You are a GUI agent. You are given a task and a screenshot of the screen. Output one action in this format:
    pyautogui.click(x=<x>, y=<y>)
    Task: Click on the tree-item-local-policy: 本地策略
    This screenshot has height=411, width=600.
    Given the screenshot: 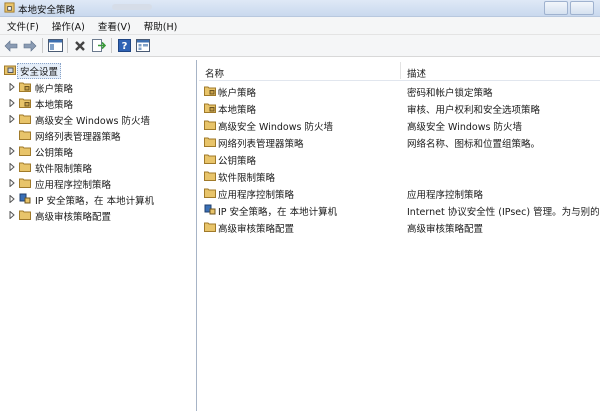 What is the action you would take?
    pyautogui.click(x=98, y=103)
    